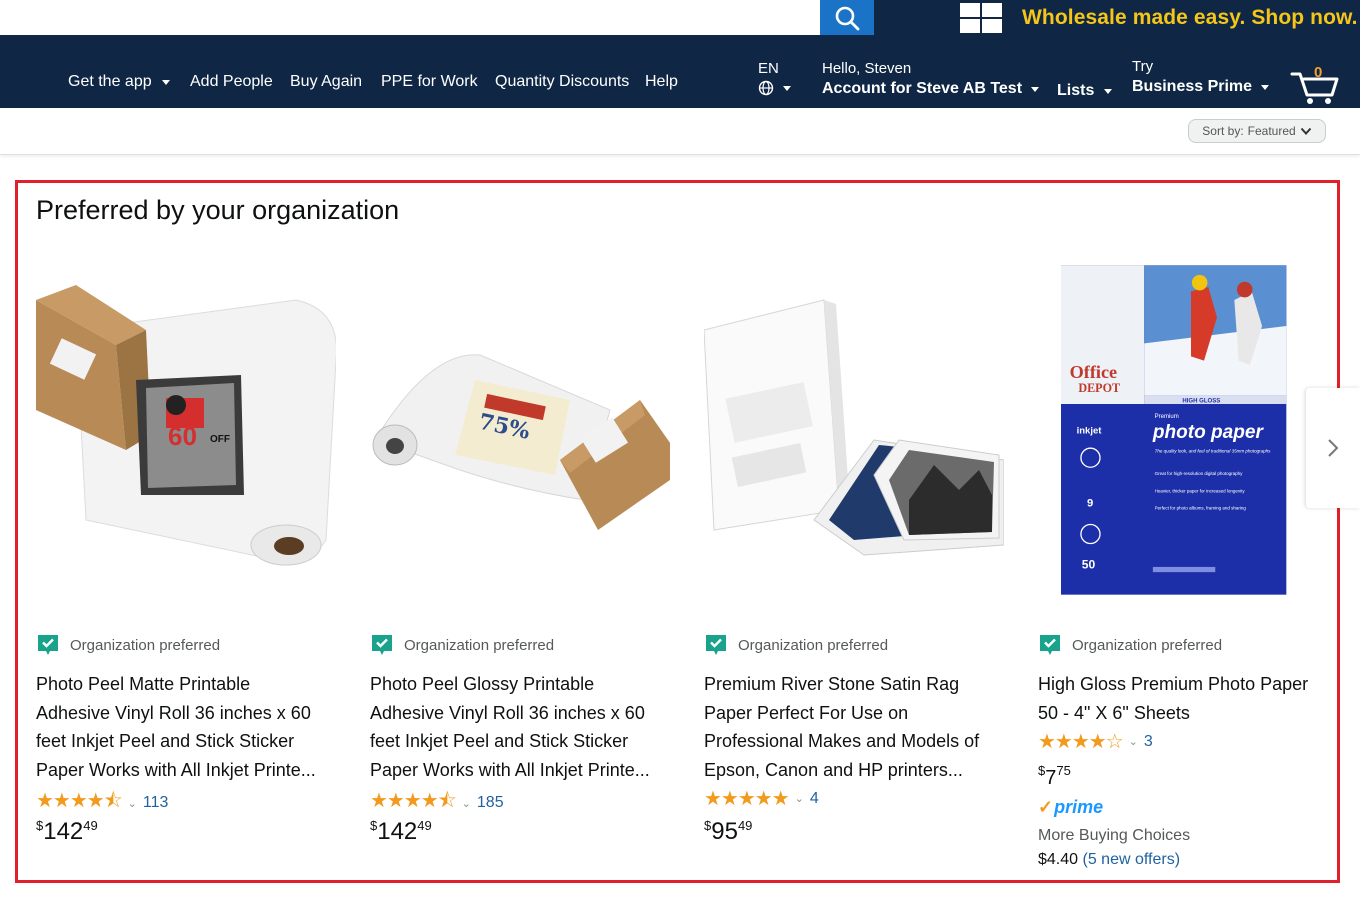  I want to click on review-count: 3, so click(1148, 742).